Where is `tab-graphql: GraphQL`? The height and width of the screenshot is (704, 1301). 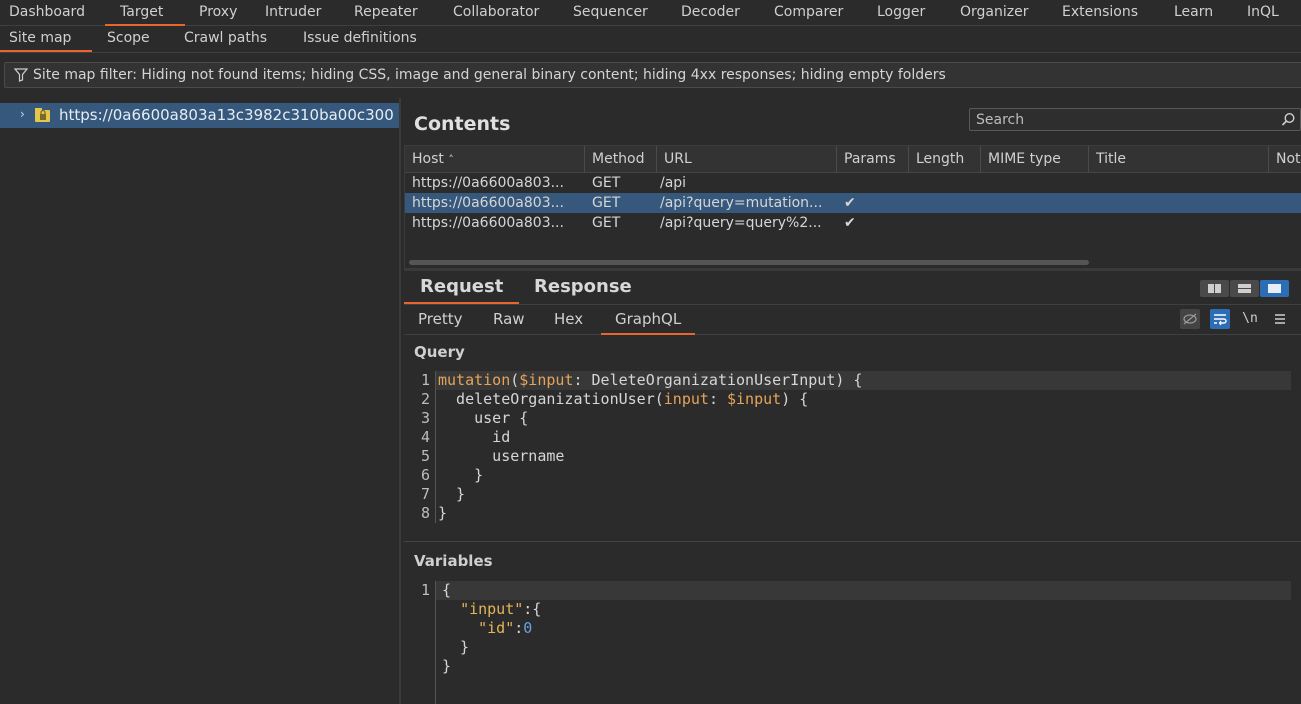
tab-graphql: GraphQL is located at coordinates (648, 320).